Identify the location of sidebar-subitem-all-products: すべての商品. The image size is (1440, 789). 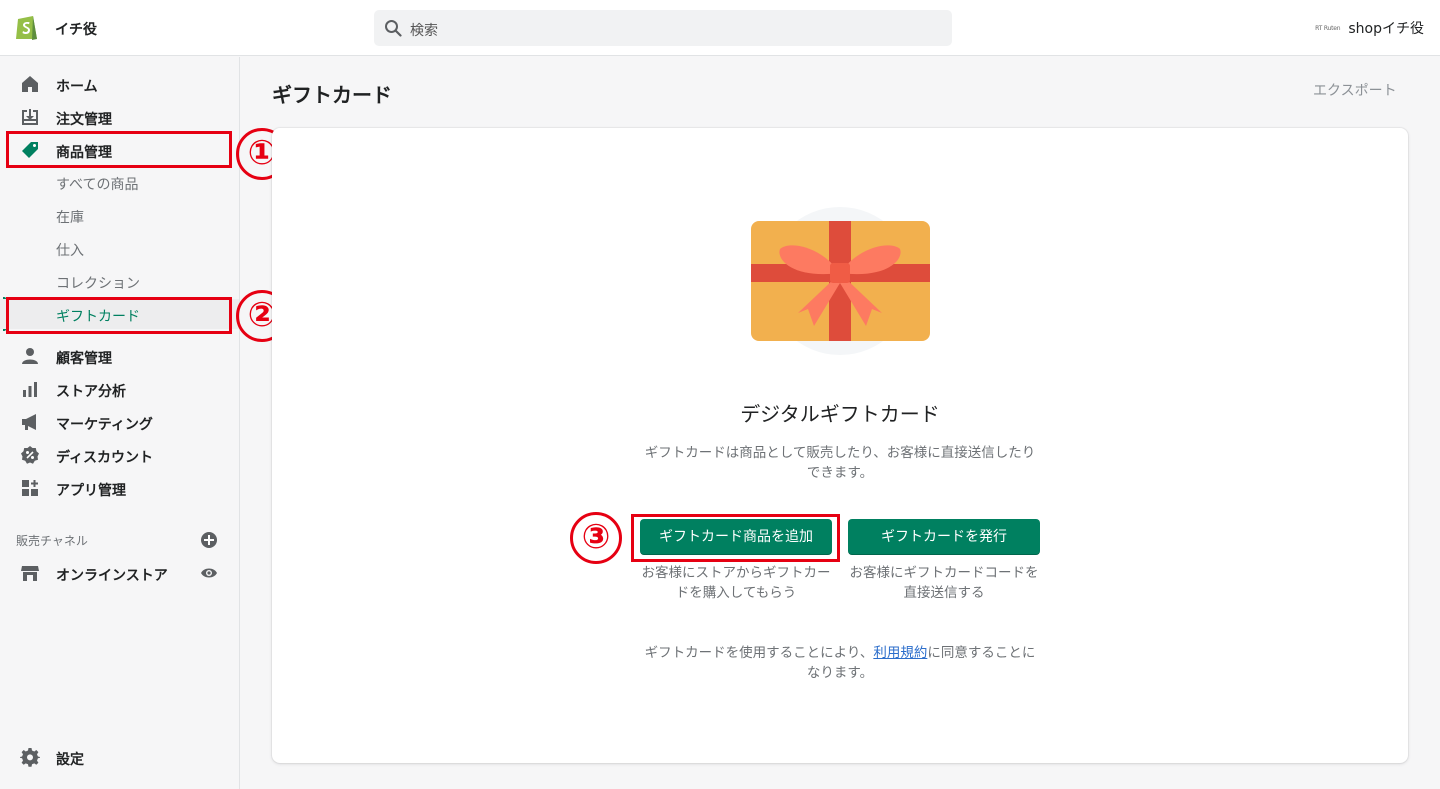
(119, 182).